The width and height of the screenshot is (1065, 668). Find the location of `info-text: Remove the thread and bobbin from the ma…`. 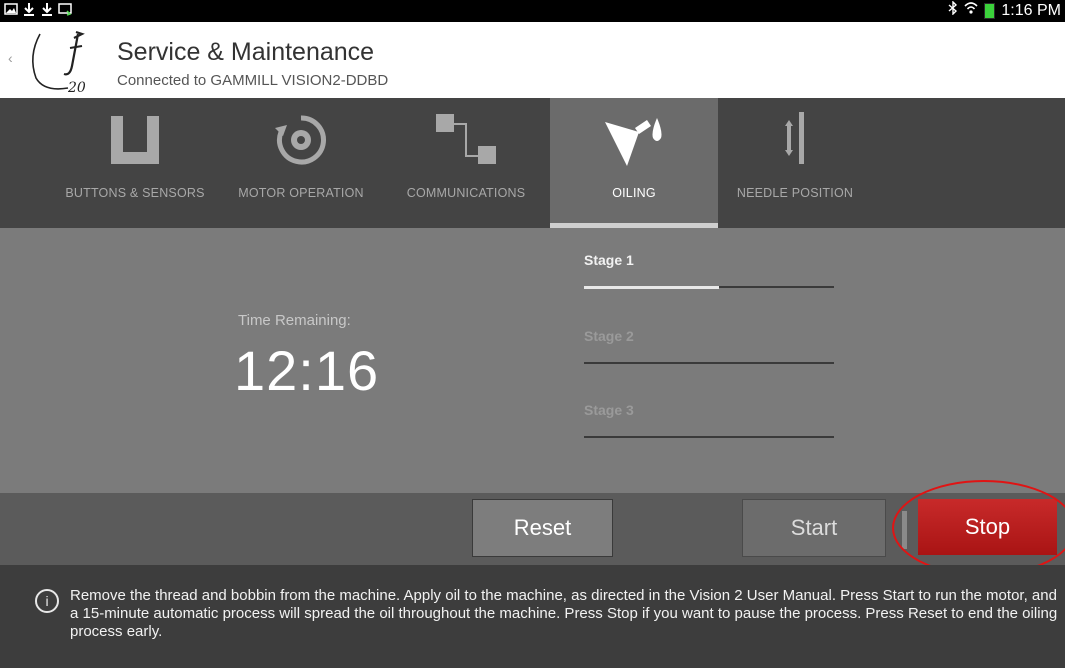

info-text: Remove the thread and bobbin from the ma… is located at coordinates (564, 613).